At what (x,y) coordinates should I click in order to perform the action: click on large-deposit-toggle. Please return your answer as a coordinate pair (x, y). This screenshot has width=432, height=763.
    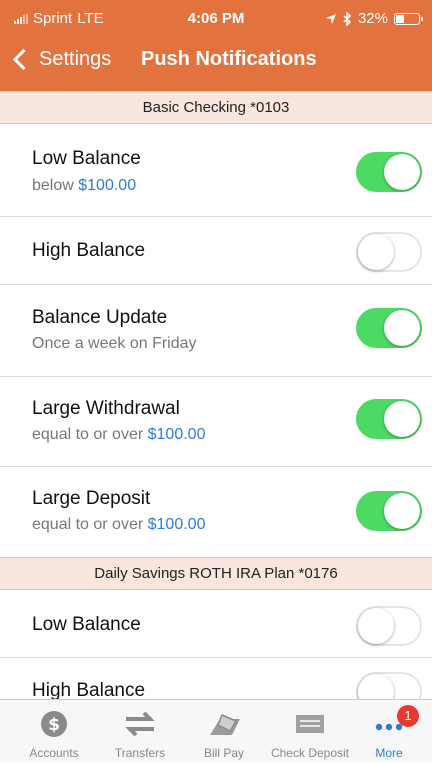
    Looking at the image, I should click on (389, 511).